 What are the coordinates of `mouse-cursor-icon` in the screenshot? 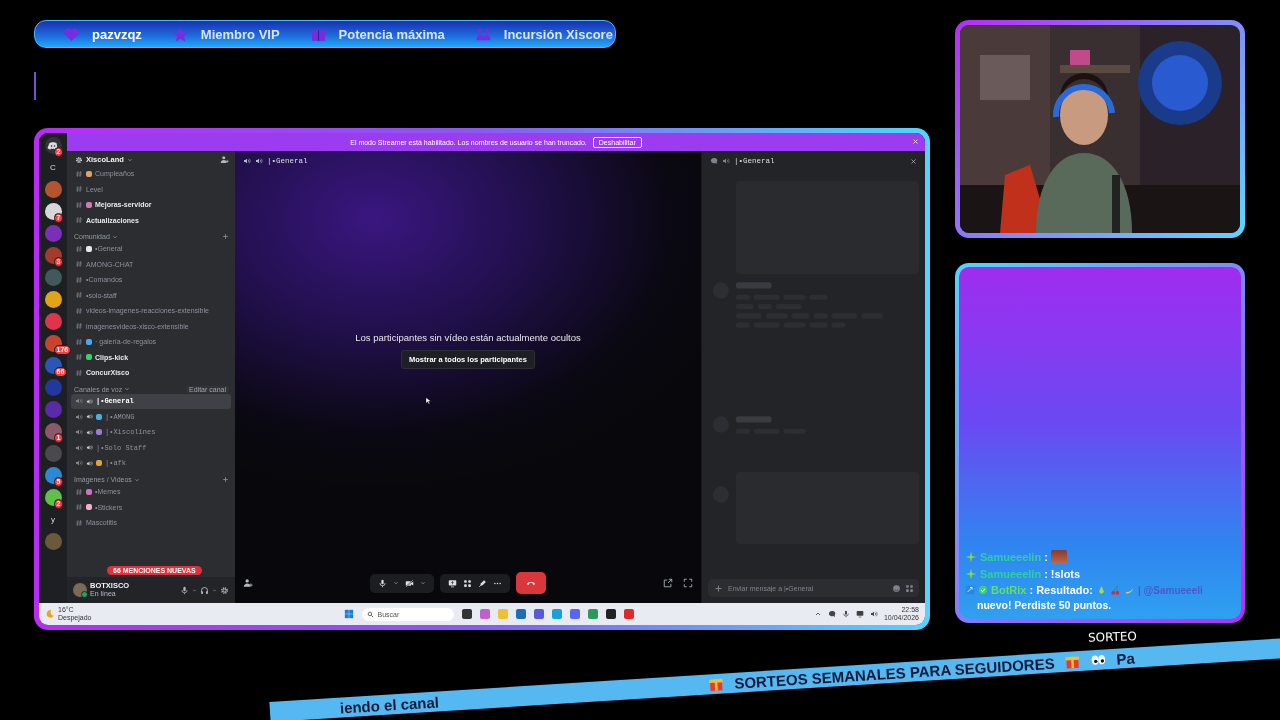 It's located at (429, 401).